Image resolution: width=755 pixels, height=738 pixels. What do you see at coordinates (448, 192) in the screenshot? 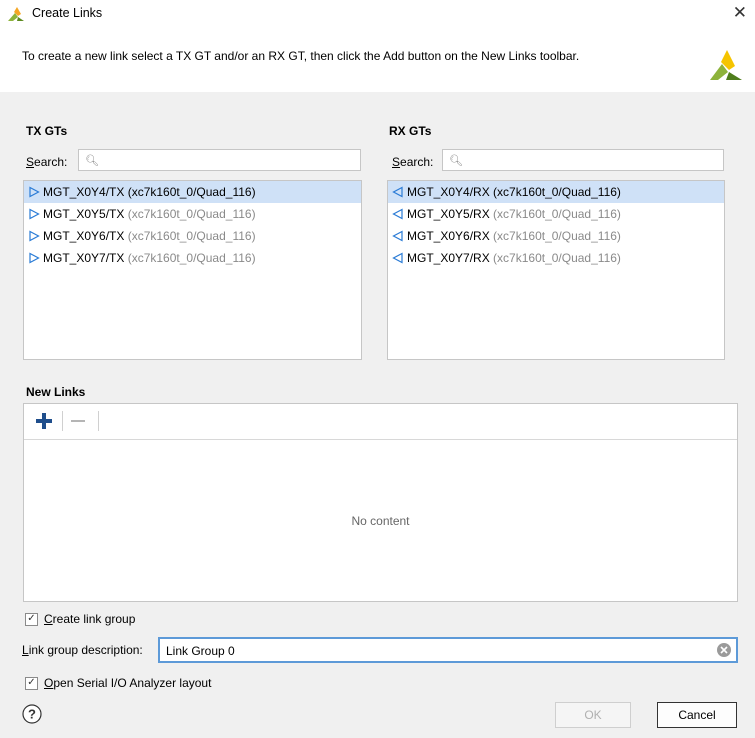
I see `rx-gt-name: MGT_X0Y4/RX` at bounding box center [448, 192].